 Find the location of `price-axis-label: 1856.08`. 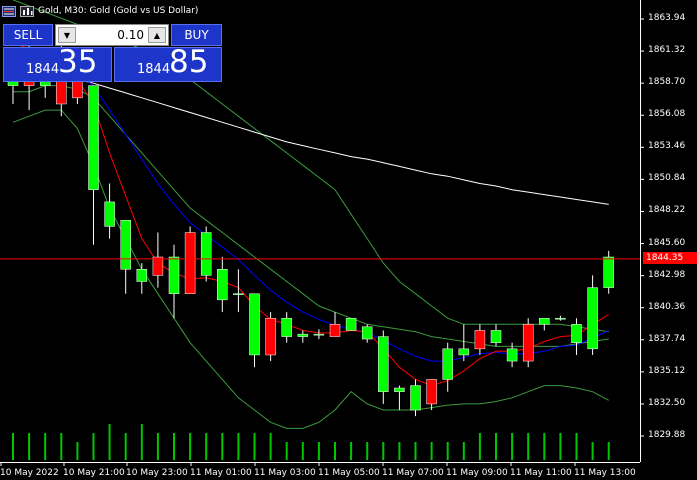

price-axis-label: 1856.08 is located at coordinates (667, 114).